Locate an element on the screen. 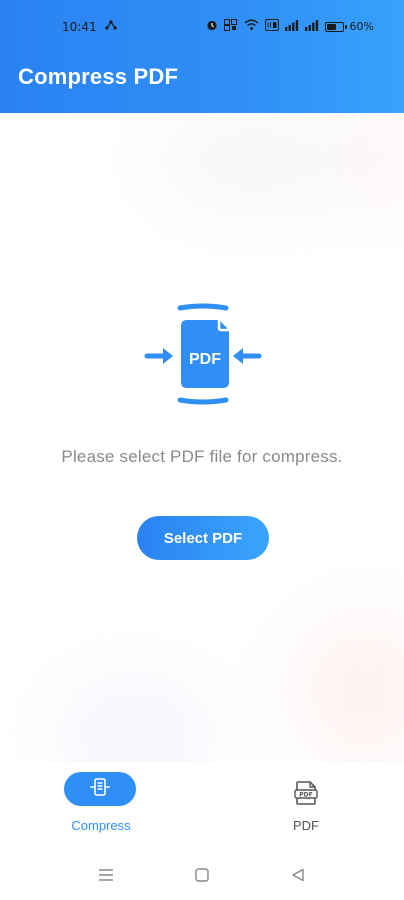 Image resolution: width=404 pixels, height=900 pixels. select-pdf-button: Select PDF is located at coordinates (203, 538).